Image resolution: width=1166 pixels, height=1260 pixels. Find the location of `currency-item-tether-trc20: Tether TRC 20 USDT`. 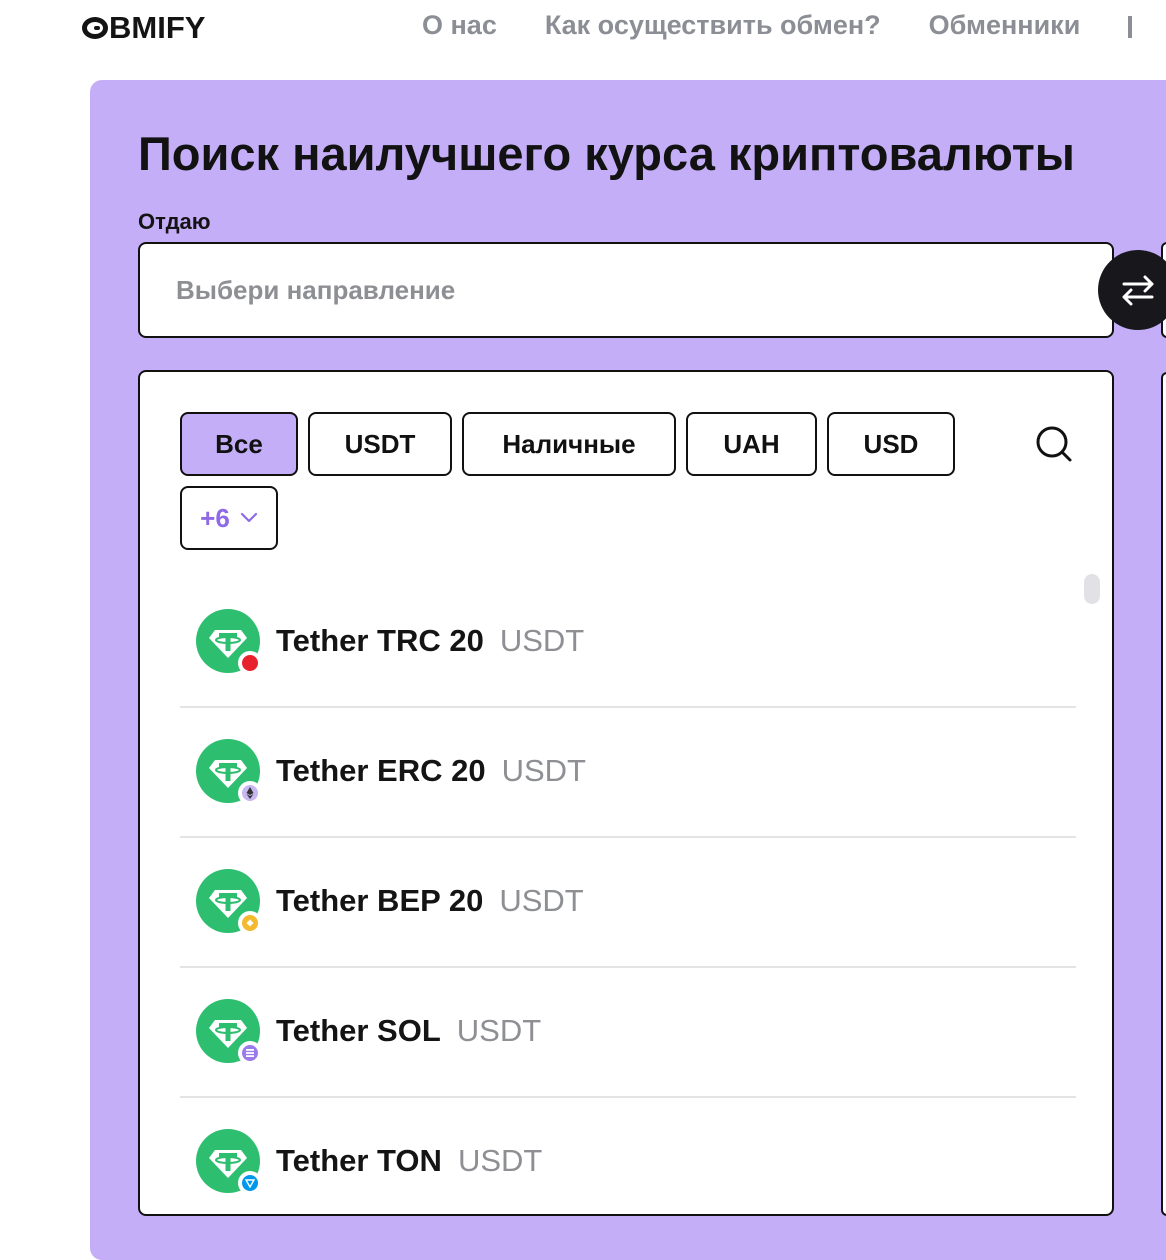

currency-item-tether-trc20: Tether TRC 20 USDT is located at coordinates (628, 642).